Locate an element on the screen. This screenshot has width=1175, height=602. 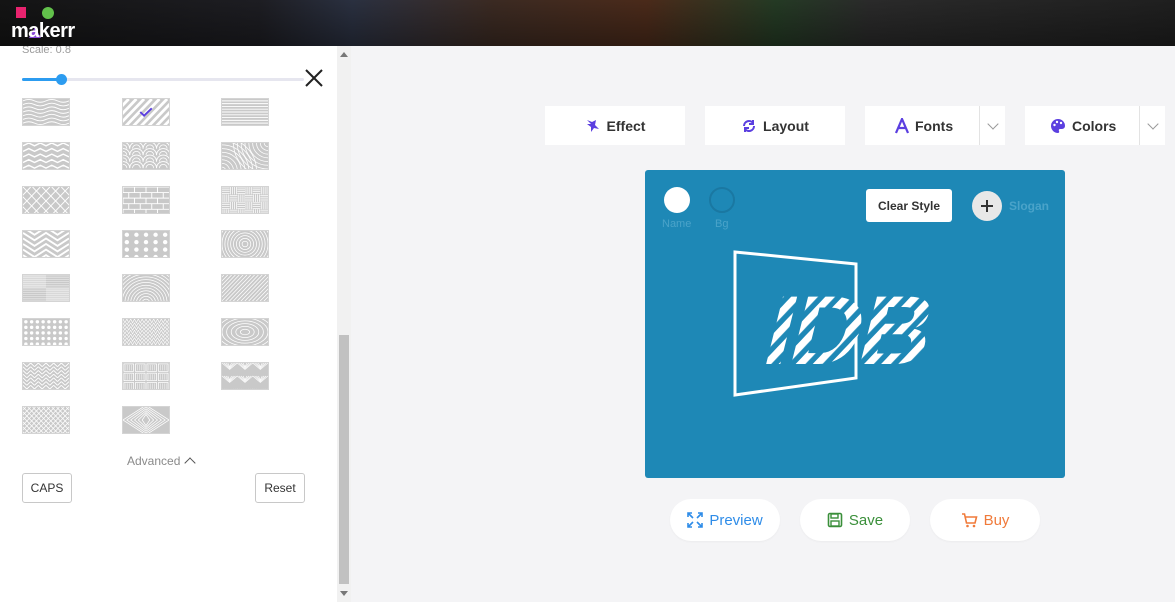
caps-button: CAPS is located at coordinates (47, 488).